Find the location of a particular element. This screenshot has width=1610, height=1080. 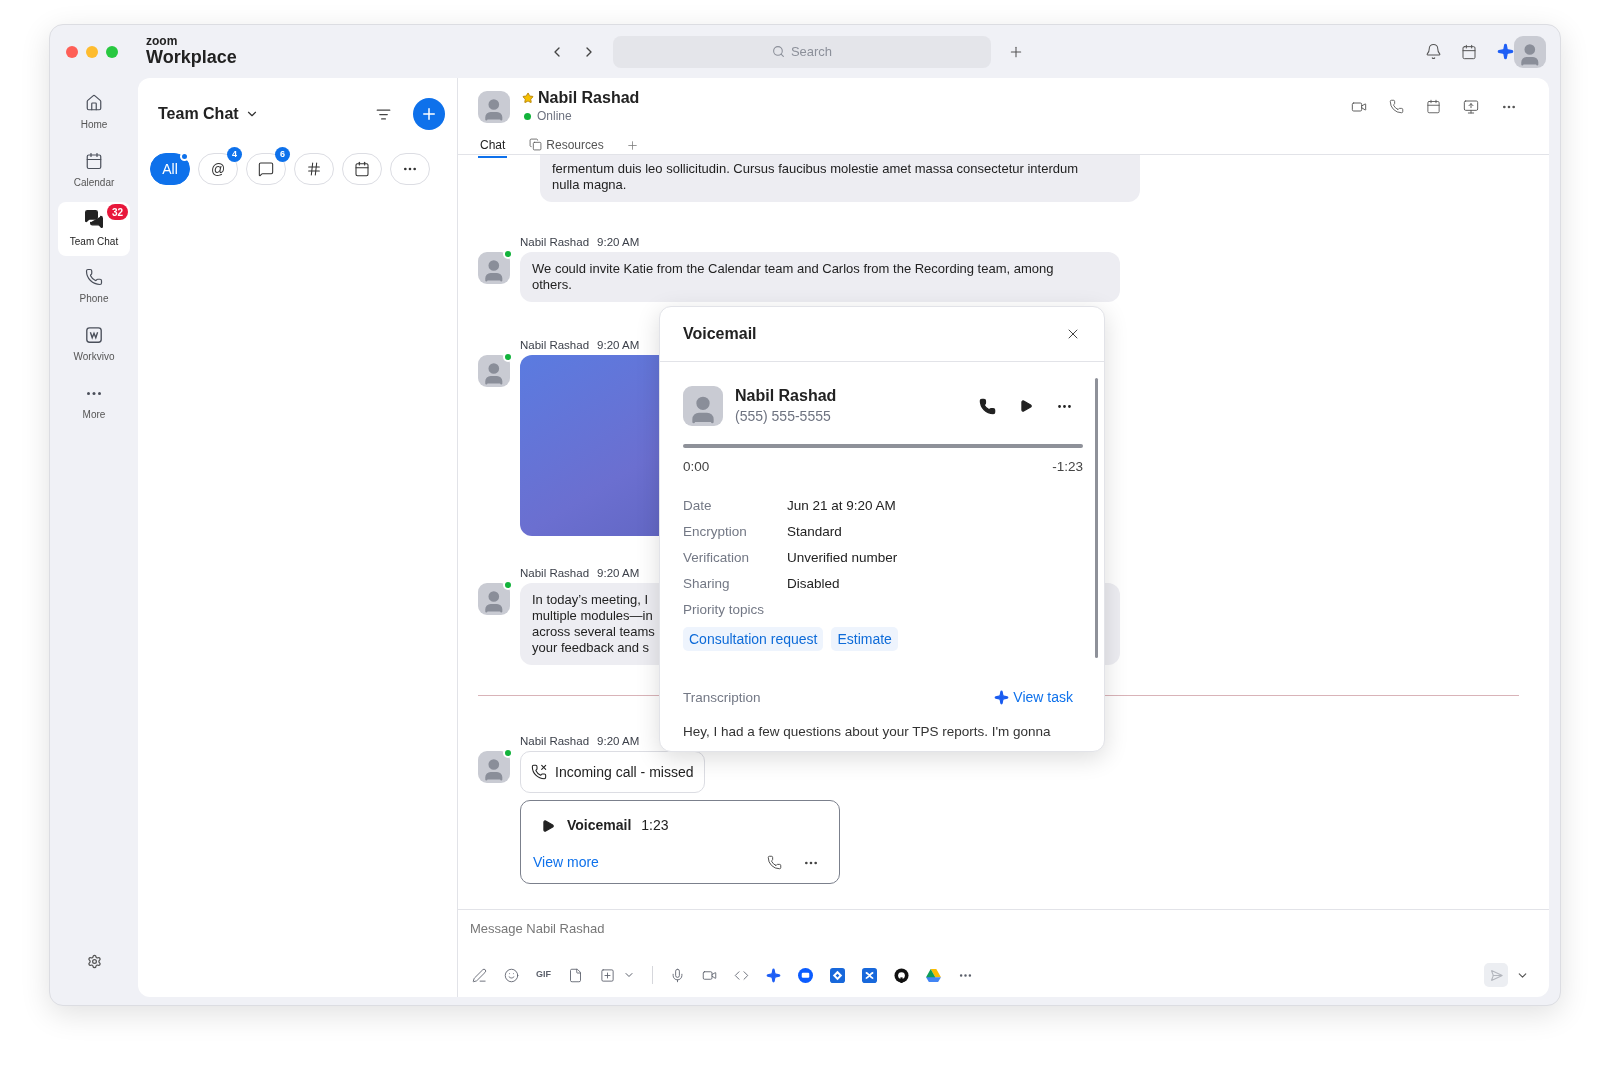

message-input: Message Nabil Rashad is located at coordinates (1003, 928).